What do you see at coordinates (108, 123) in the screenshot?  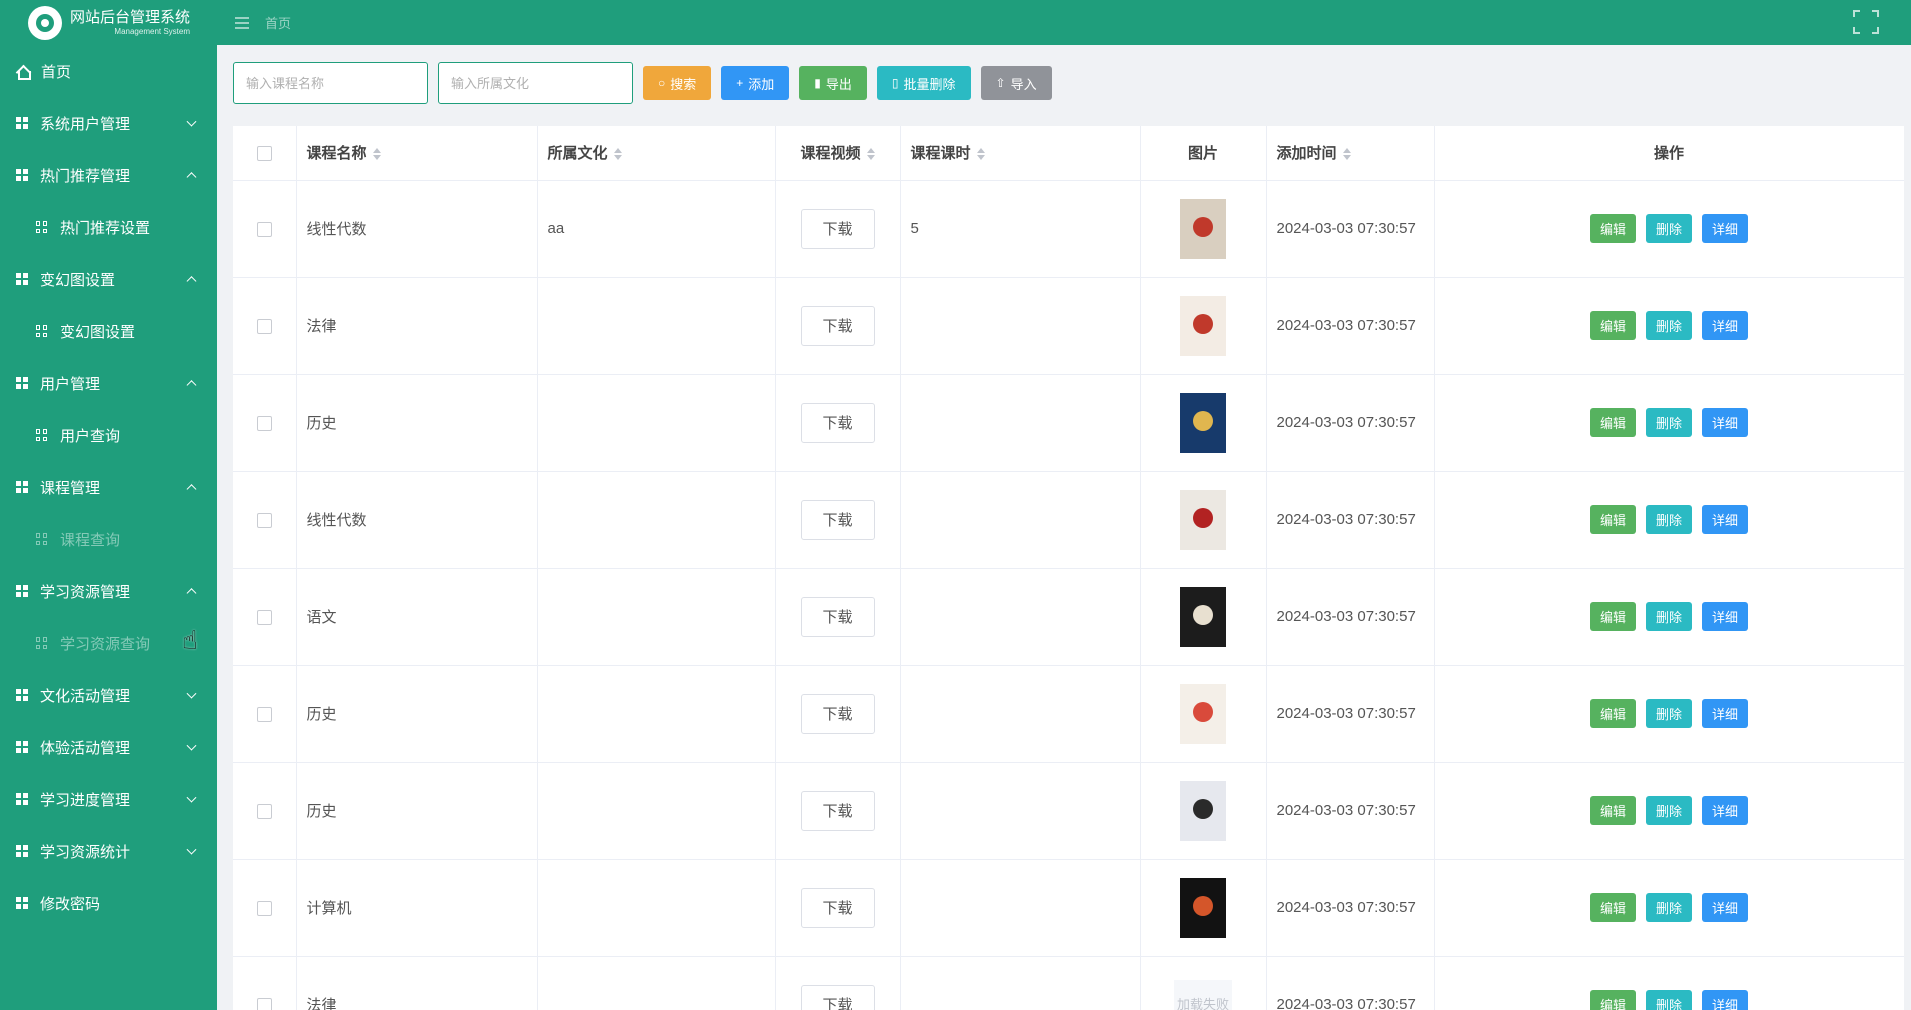 I see `sidebar-item-1: 系统用户管理` at bounding box center [108, 123].